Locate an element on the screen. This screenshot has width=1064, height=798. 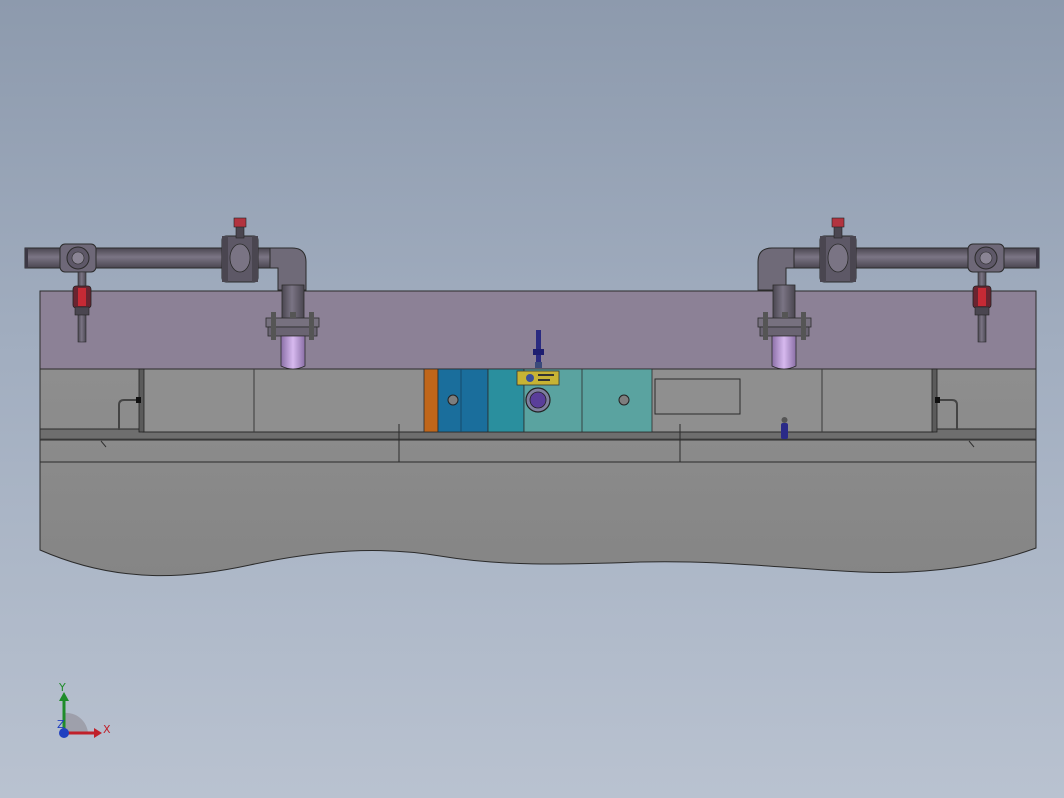
left-purple-tube is located at coordinates (293, 352).